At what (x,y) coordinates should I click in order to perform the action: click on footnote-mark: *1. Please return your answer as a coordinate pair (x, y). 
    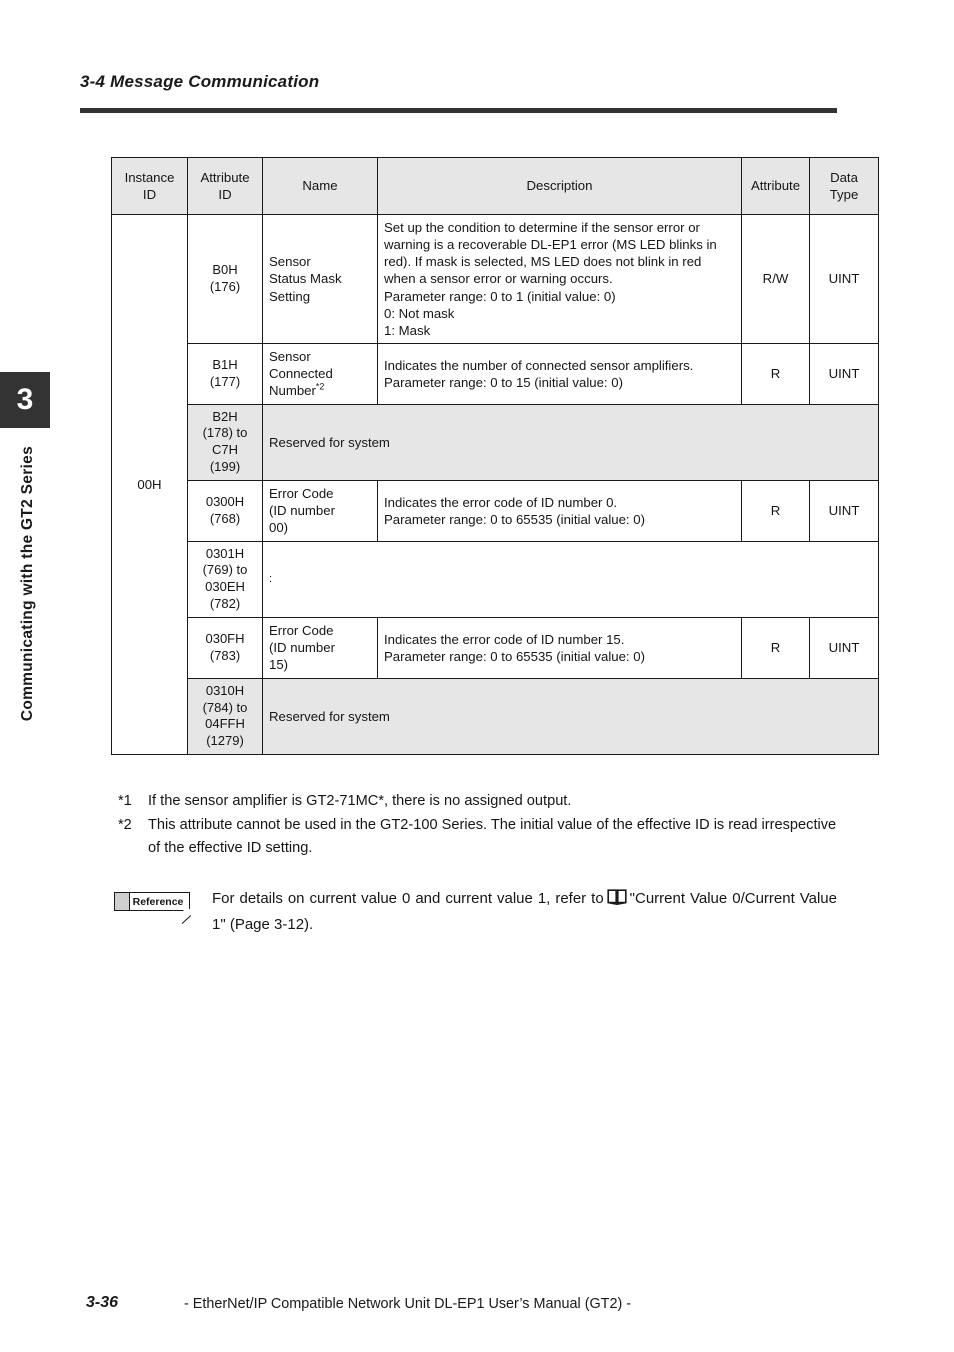
    Looking at the image, I should click on (125, 801).